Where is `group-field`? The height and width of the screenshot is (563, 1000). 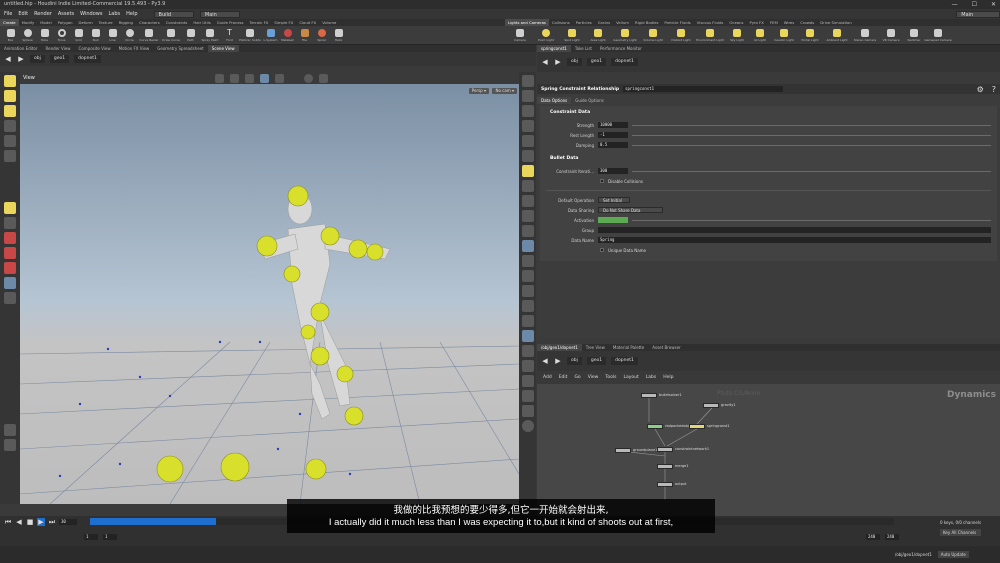
group-field is located at coordinates (794, 230).